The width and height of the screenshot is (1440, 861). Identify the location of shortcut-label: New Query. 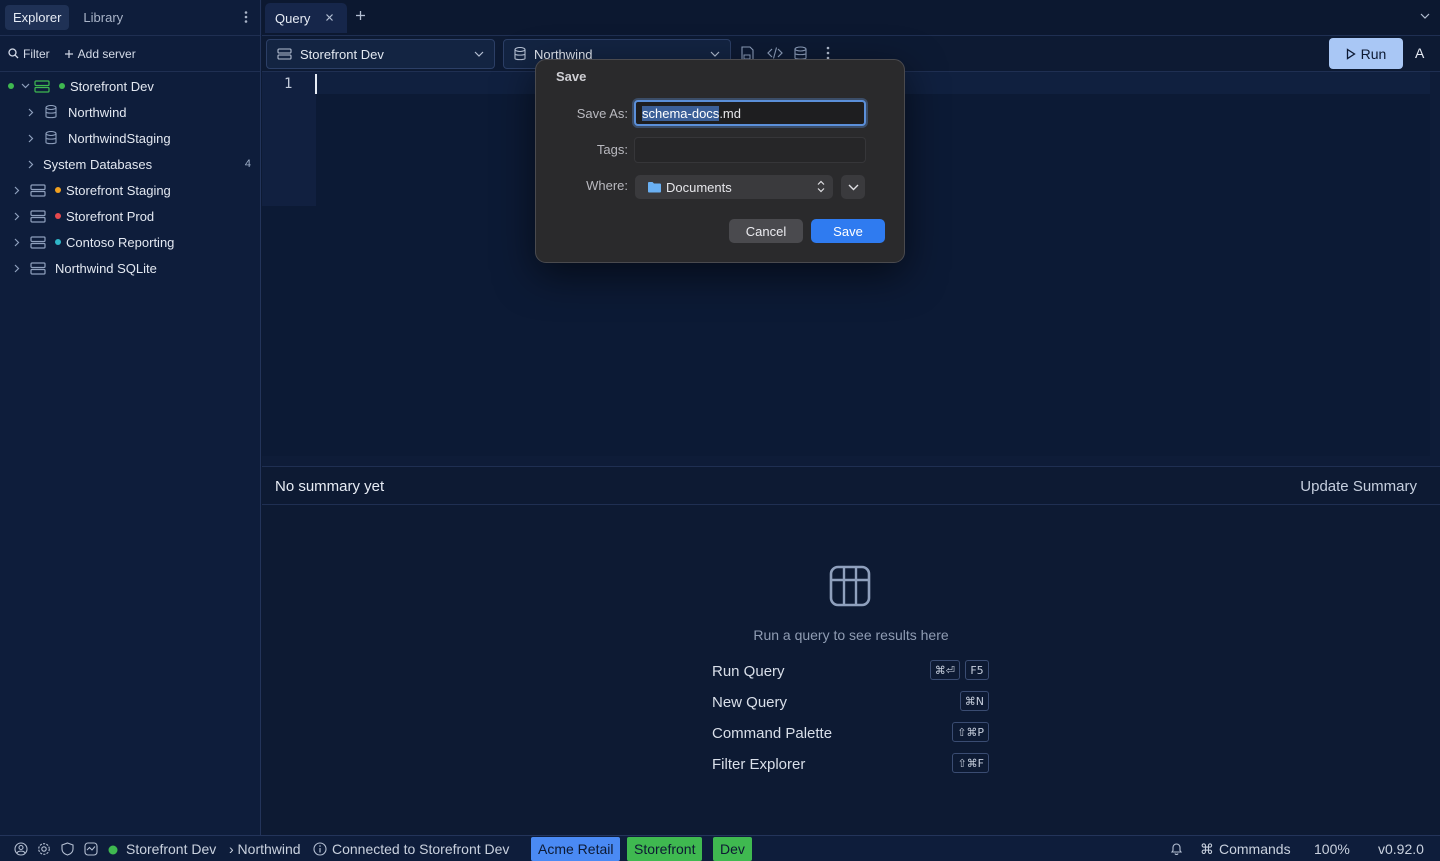
(750, 702).